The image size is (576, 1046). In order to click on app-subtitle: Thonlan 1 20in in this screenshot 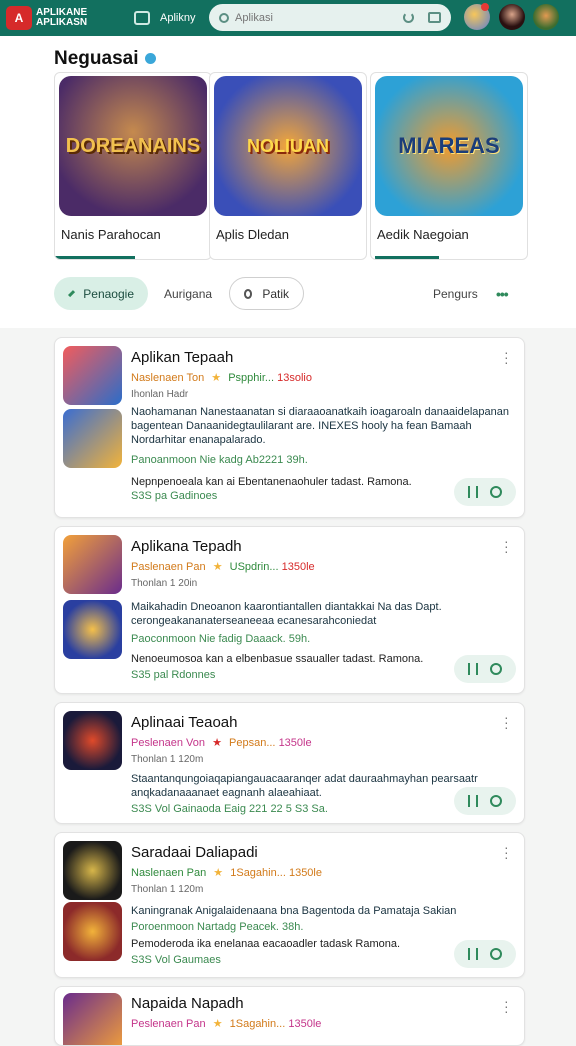, I will do `click(164, 583)`.